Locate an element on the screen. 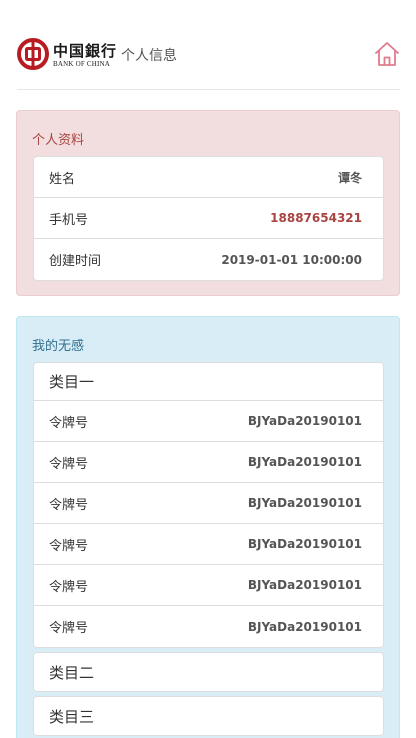 Image resolution: width=416 pixels, height=738 pixels. category-header: 类目三 is located at coordinates (208, 716).